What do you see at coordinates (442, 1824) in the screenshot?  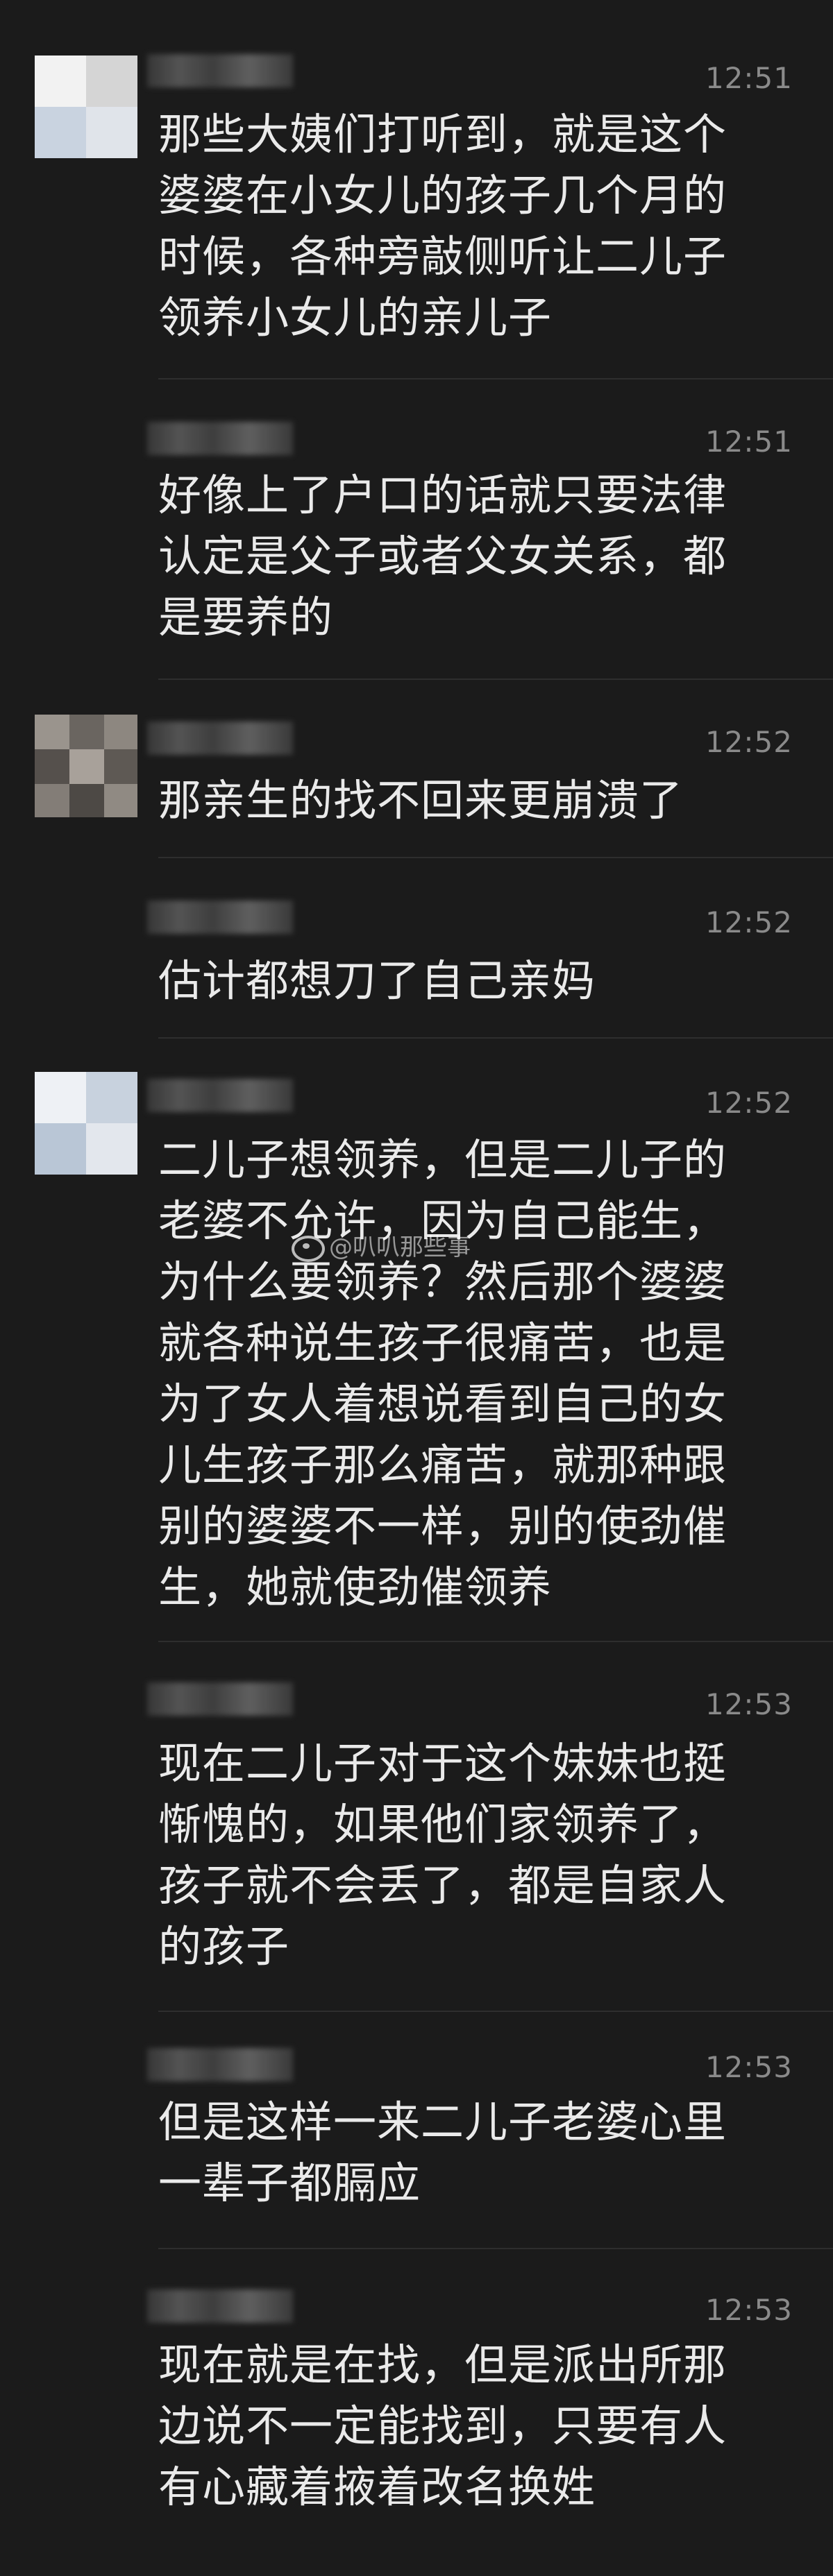 I see `message-line: 惭愧的，如果他们家领养了，` at bounding box center [442, 1824].